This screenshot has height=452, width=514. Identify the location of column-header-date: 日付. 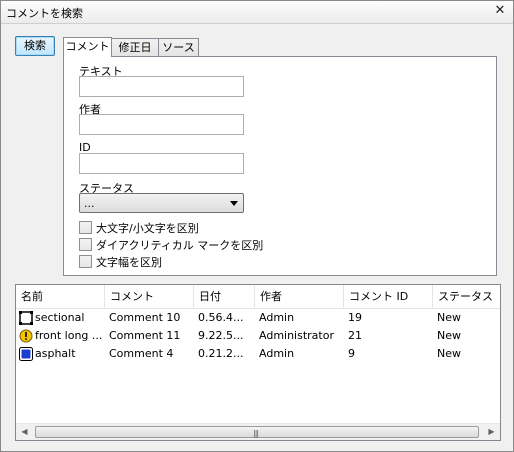
(224, 297).